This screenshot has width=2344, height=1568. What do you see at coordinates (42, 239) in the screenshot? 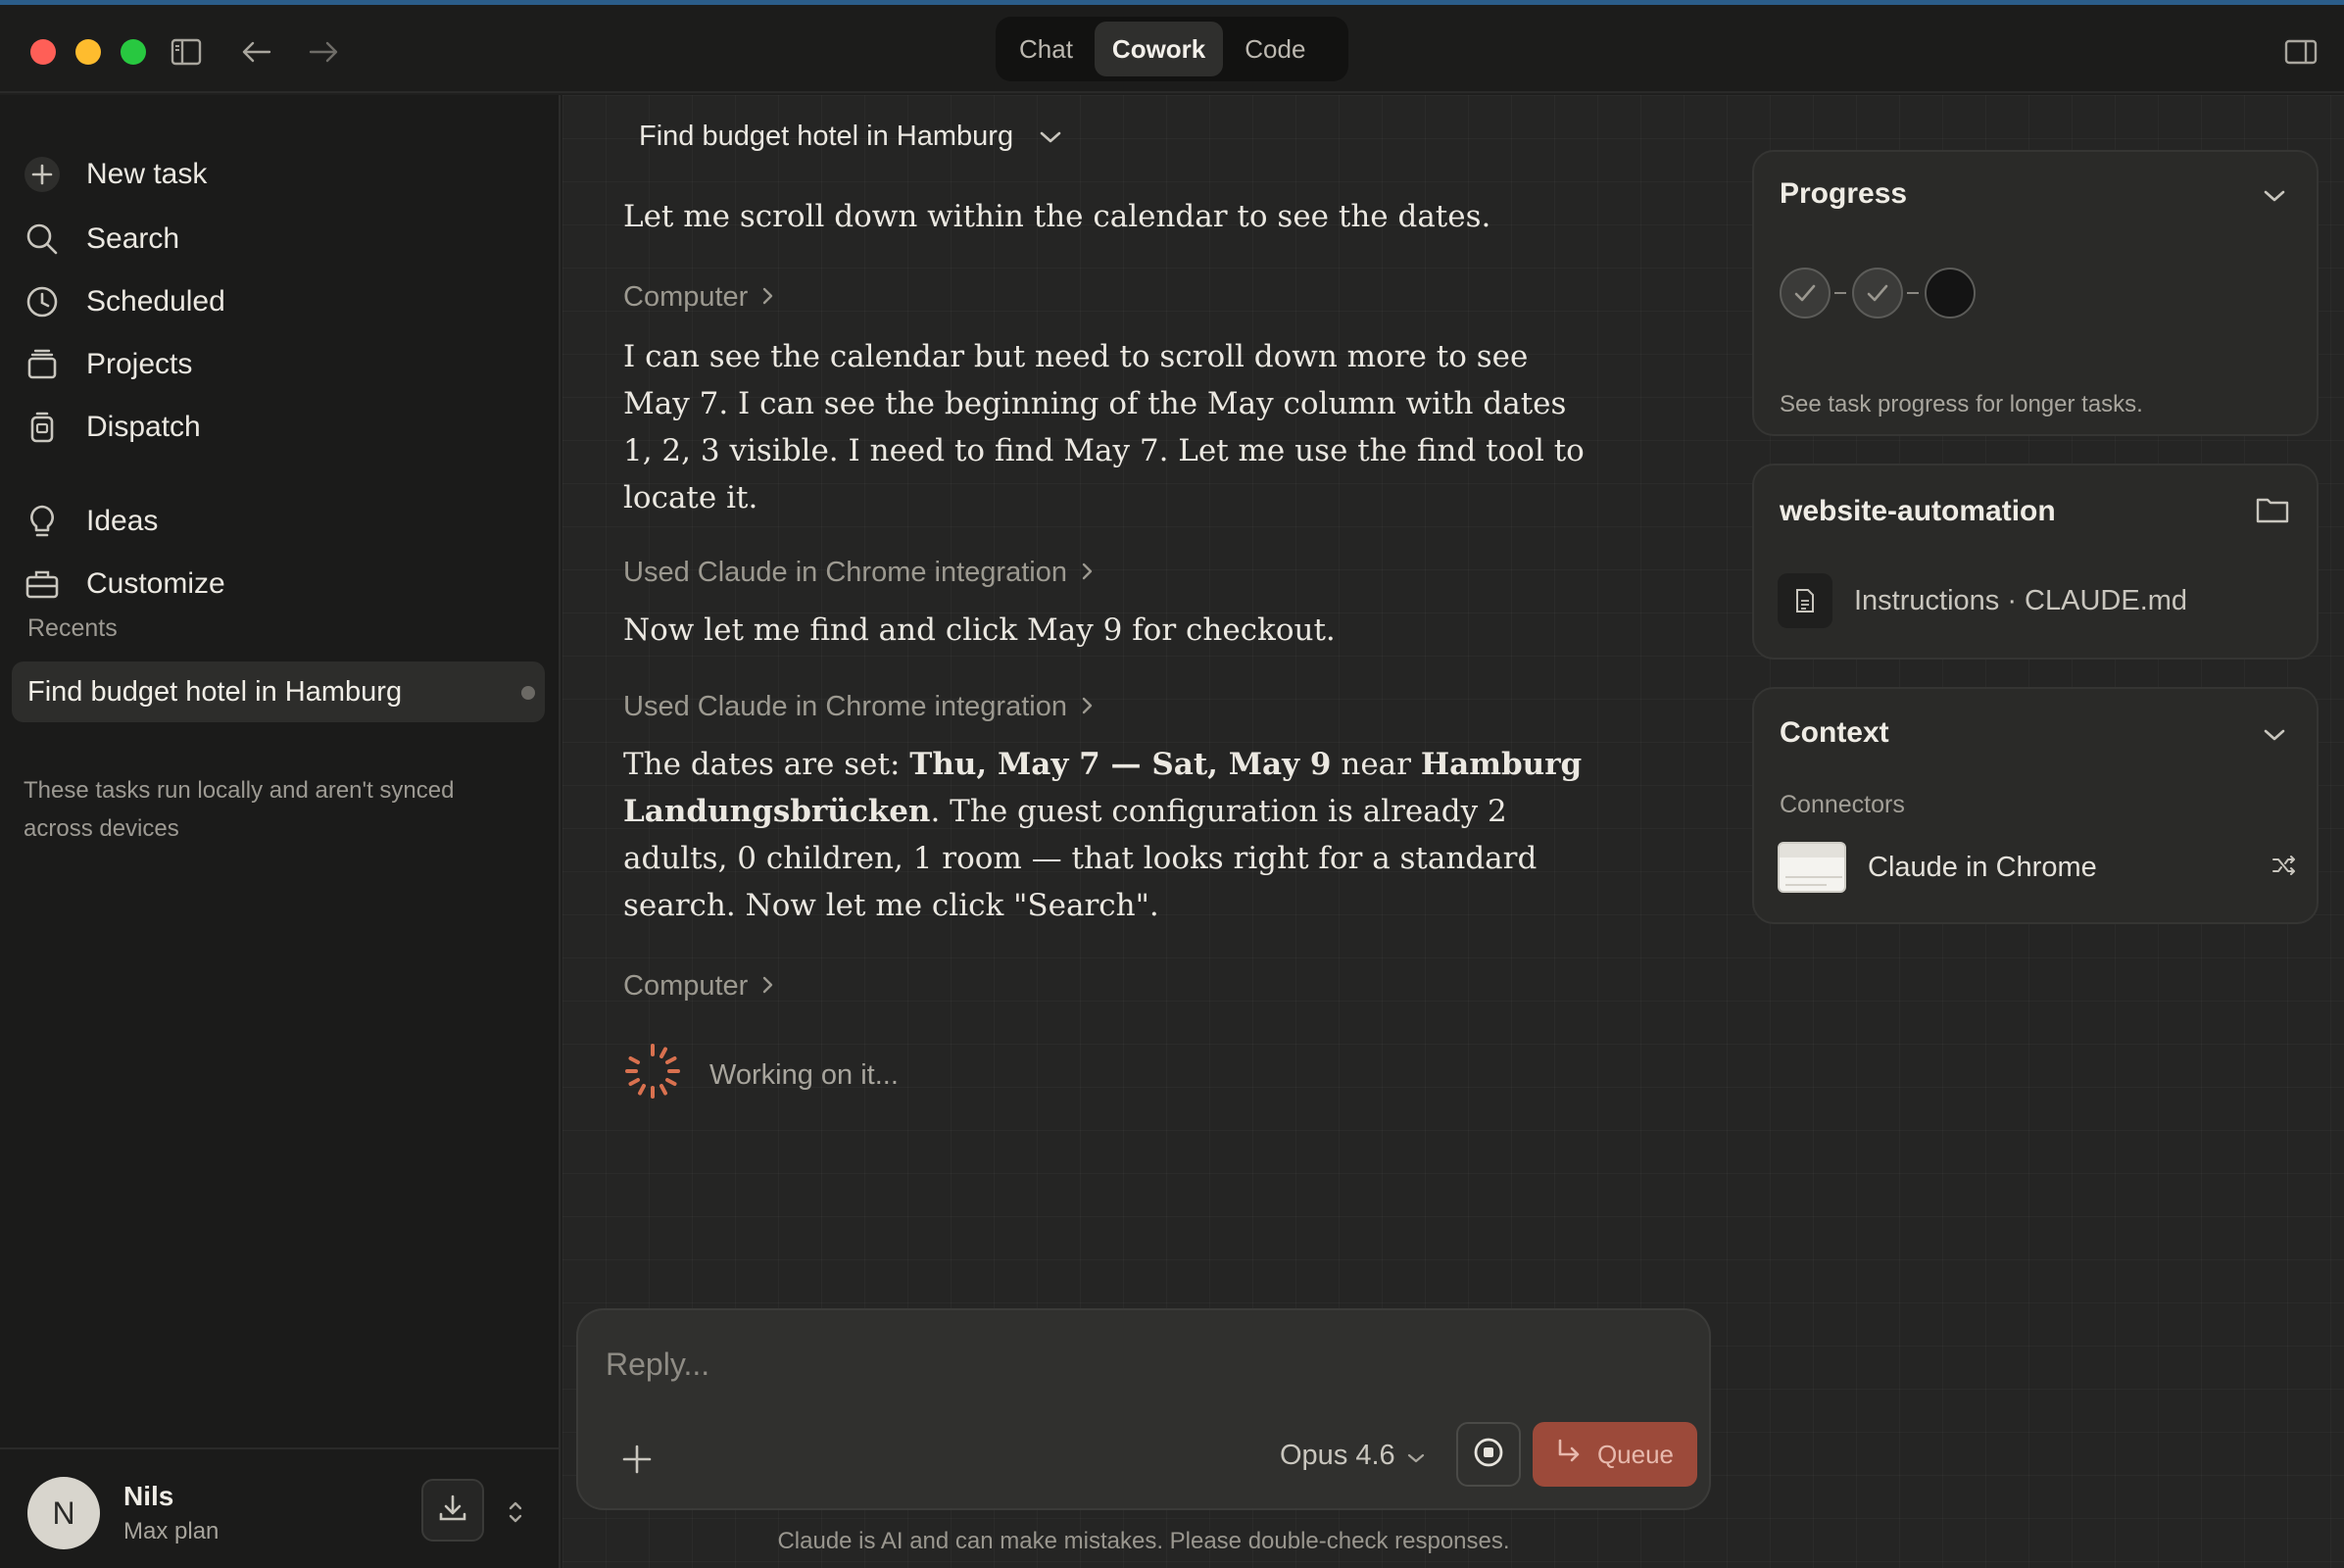
I see `search-icon` at bounding box center [42, 239].